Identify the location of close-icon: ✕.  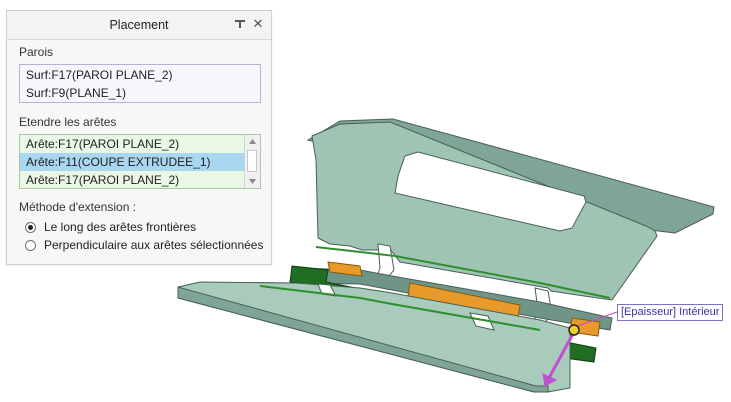
(258, 24).